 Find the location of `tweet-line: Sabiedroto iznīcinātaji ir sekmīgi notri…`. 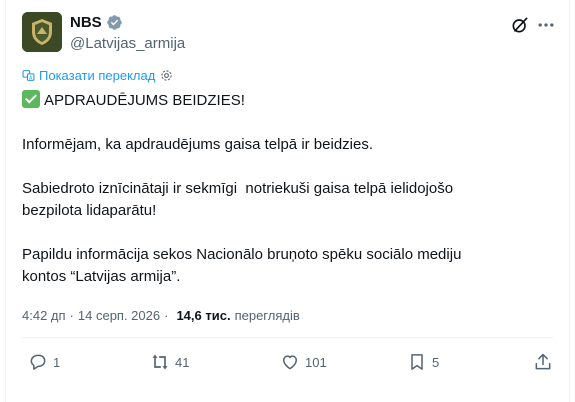

tweet-line: Sabiedroto iznīcinātaji ir sekmīgi notri… is located at coordinates (238, 188).